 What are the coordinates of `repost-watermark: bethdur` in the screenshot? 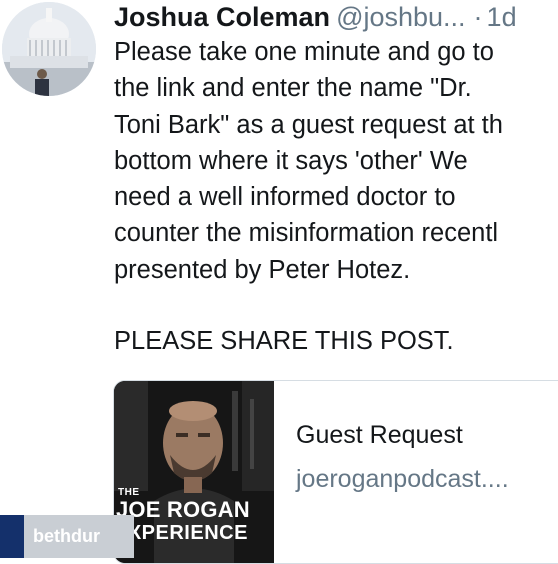 It's located at (67, 536).